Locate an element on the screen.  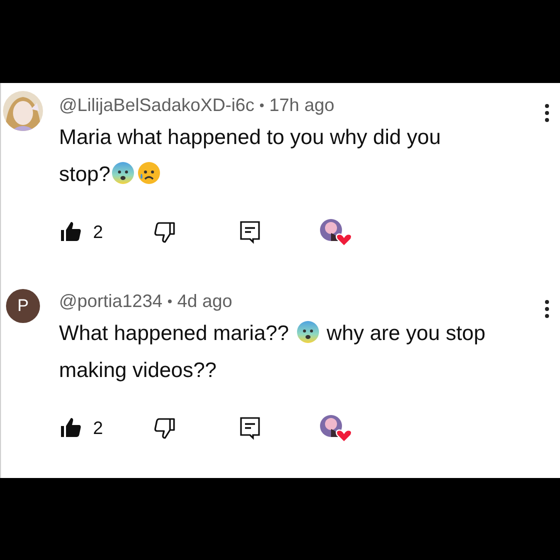
avatar: P is located at coordinates (23, 306).